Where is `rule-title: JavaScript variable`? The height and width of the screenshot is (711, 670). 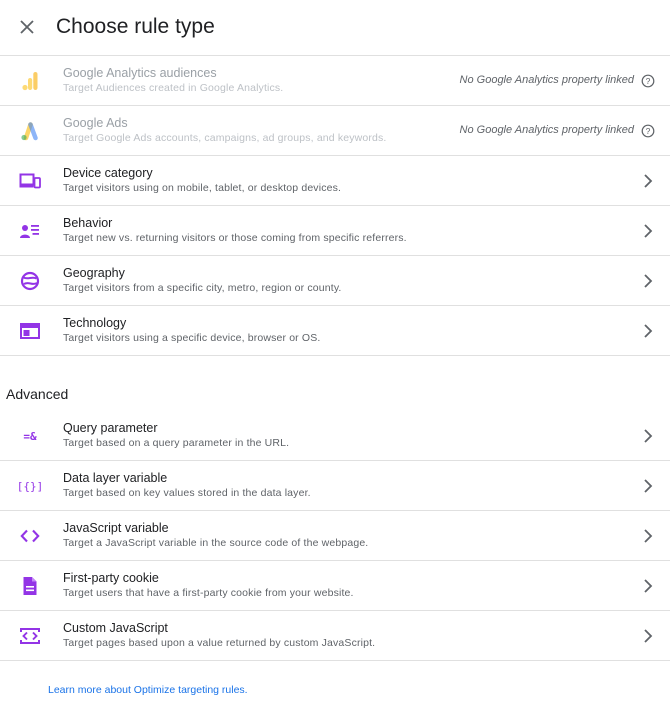
rule-title: JavaScript variable is located at coordinates (116, 528).